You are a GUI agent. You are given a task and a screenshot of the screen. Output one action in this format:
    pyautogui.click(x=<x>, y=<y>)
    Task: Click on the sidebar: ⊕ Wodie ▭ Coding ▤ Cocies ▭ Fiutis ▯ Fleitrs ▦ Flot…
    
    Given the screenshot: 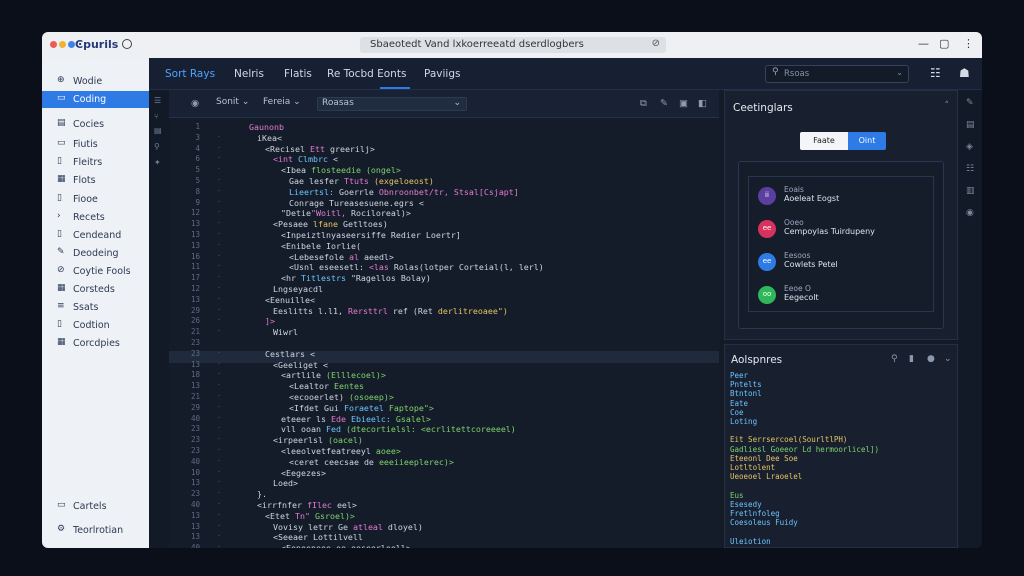 What is the action you would take?
    pyautogui.click(x=95, y=303)
    